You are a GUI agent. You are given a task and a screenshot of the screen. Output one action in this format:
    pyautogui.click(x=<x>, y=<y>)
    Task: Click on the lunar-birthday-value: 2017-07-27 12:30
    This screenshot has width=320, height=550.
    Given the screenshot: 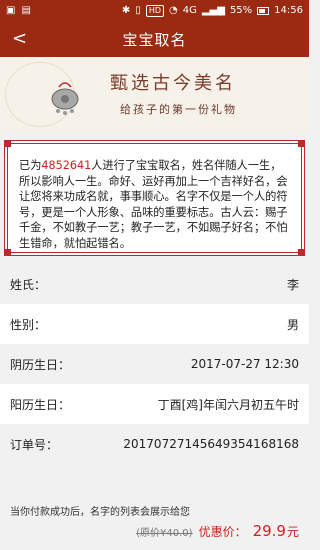 What is the action you would take?
    pyautogui.click(x=244, y=364)
    